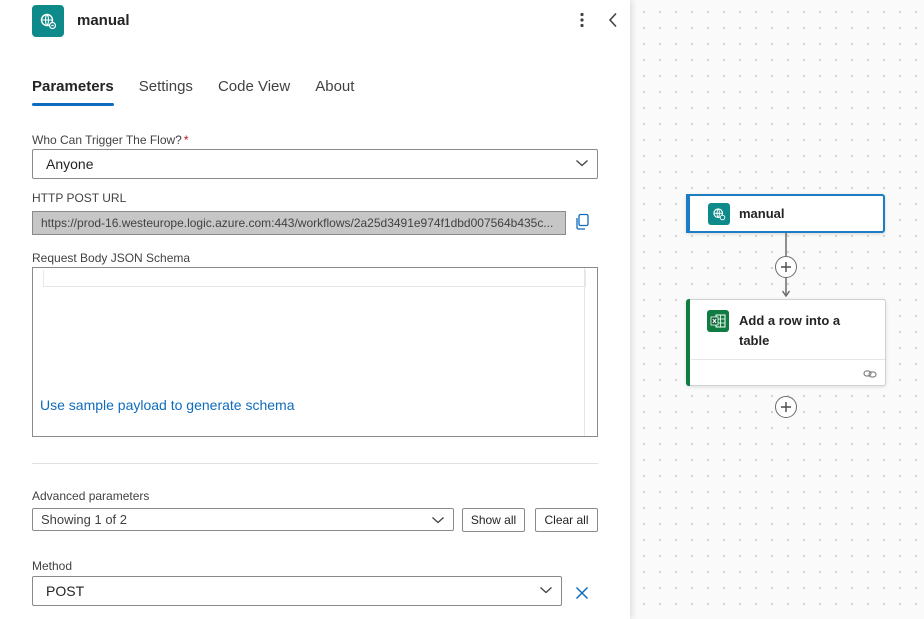  I want to click on flow-node-add-row: Add a row into a table, so click(786, 342).